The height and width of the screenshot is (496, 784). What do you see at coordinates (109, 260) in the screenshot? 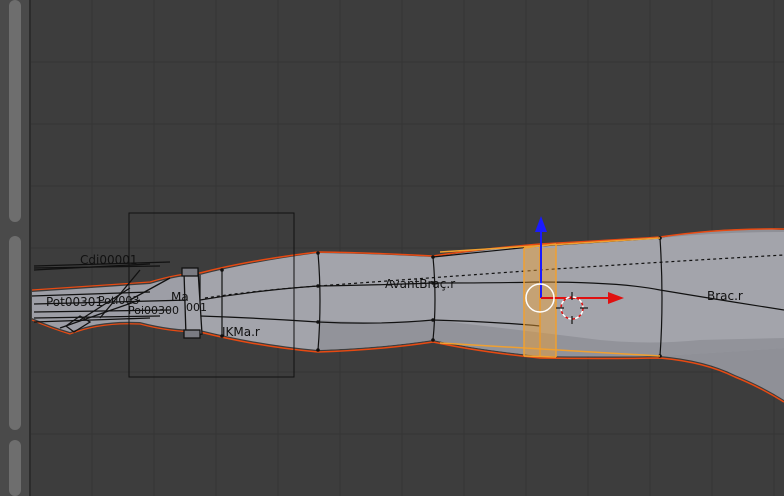
I see `finger-label-top: Cdi00001` at bounding box center [109, 260].